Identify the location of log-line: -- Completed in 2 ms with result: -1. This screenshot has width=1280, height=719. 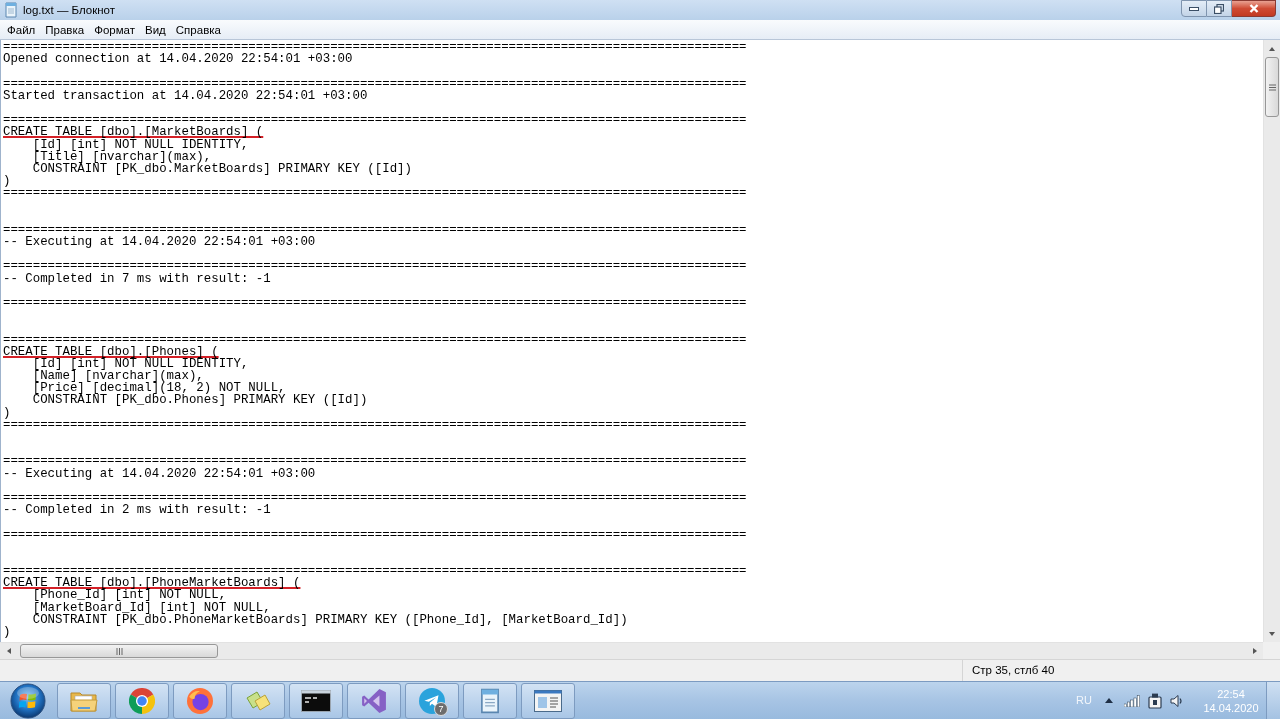
(137, 510).